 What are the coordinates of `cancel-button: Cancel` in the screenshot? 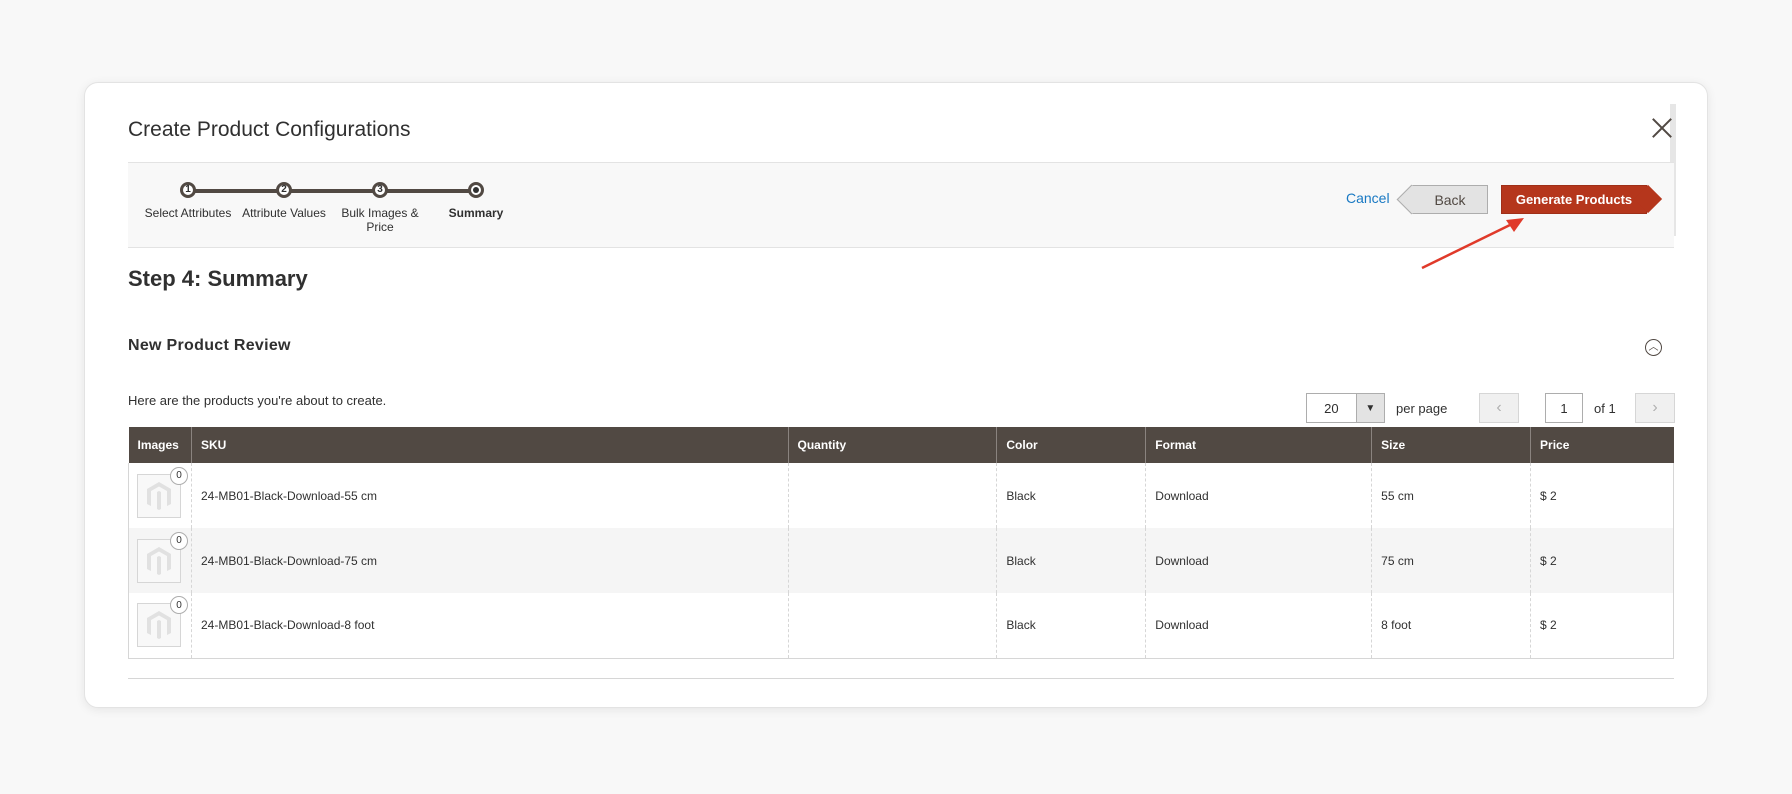 It's located at (1368, 198).